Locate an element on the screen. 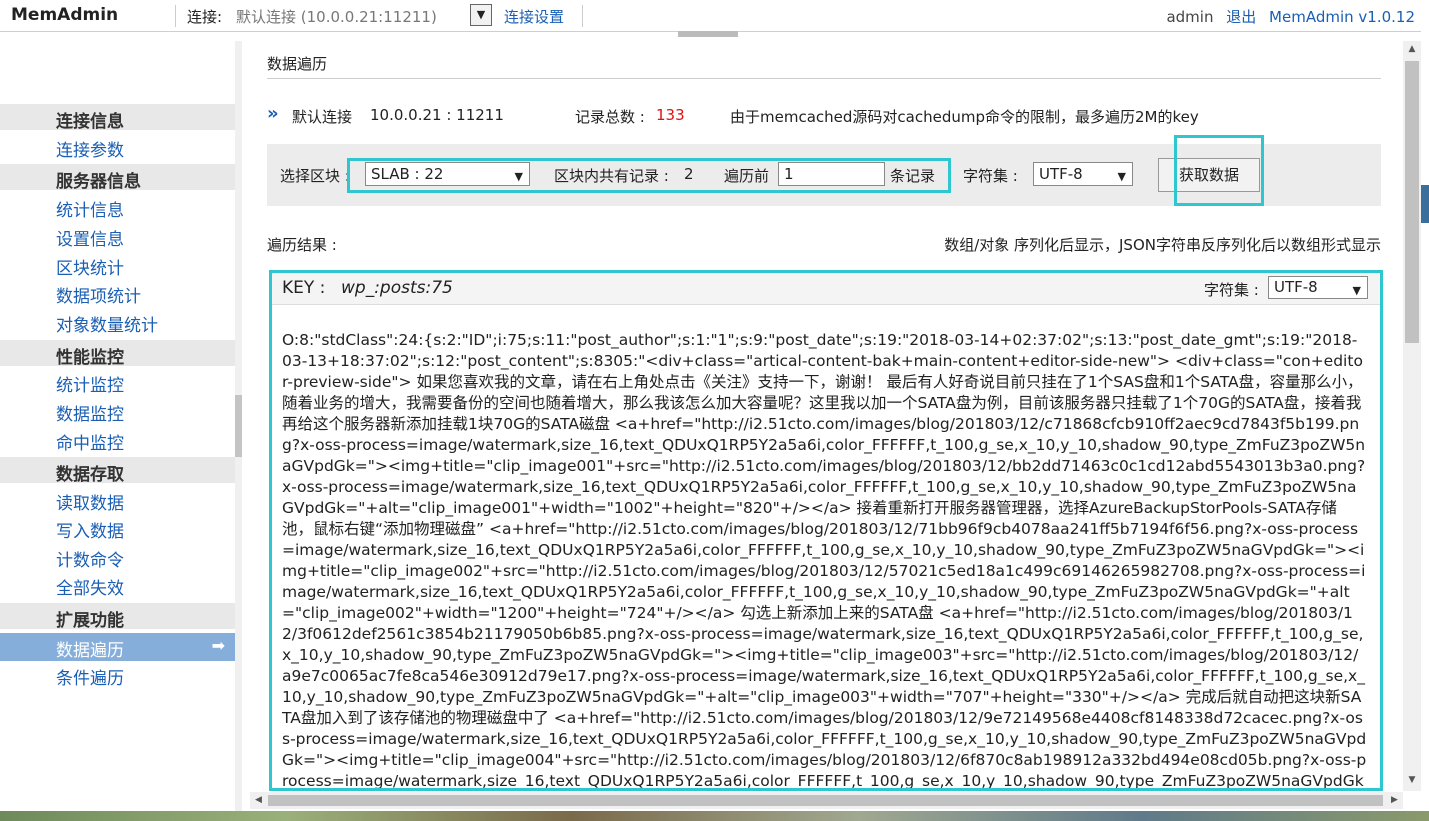  connection-dropdown-button: ▼ is located at coordinates (481, 15).